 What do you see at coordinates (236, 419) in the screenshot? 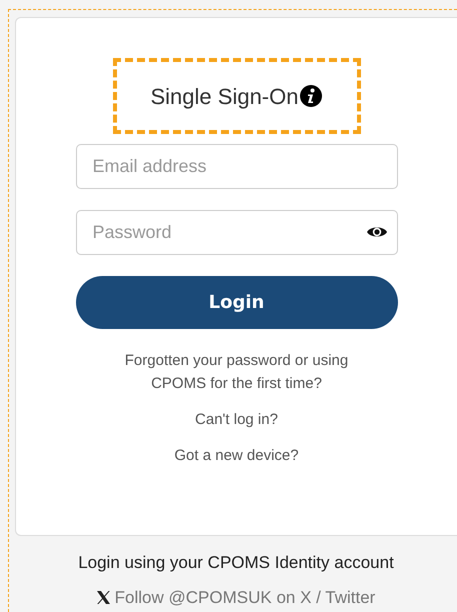
I see `help-link: Can't log in?` at bounding box center [236, 419].